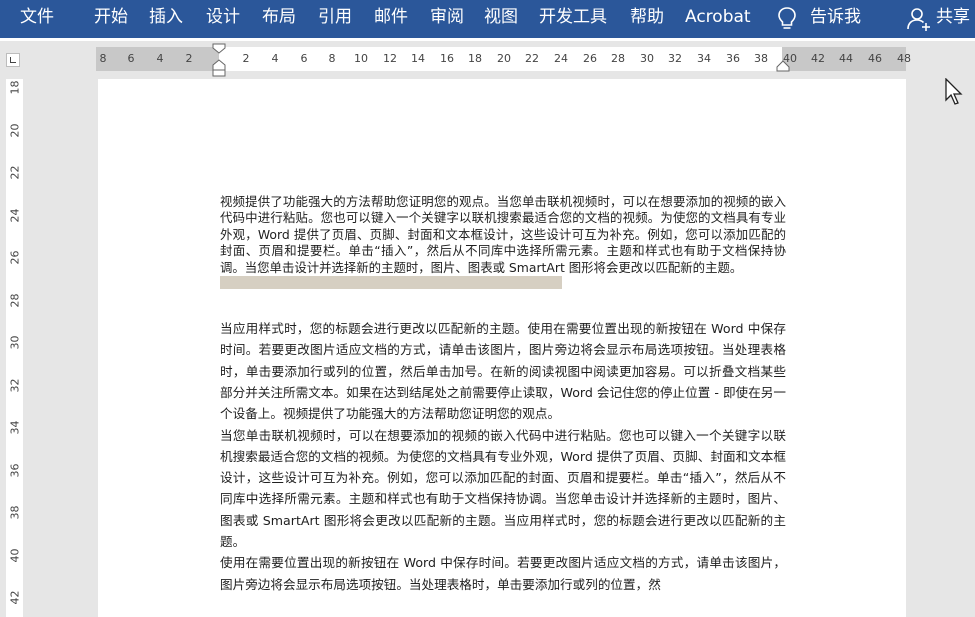 The height and width of the screenshot is (617, 975). What do you see at coordinates (783, 66) in the screenshot?
I see `right-indent-icon` at bounding box center [783, 66].